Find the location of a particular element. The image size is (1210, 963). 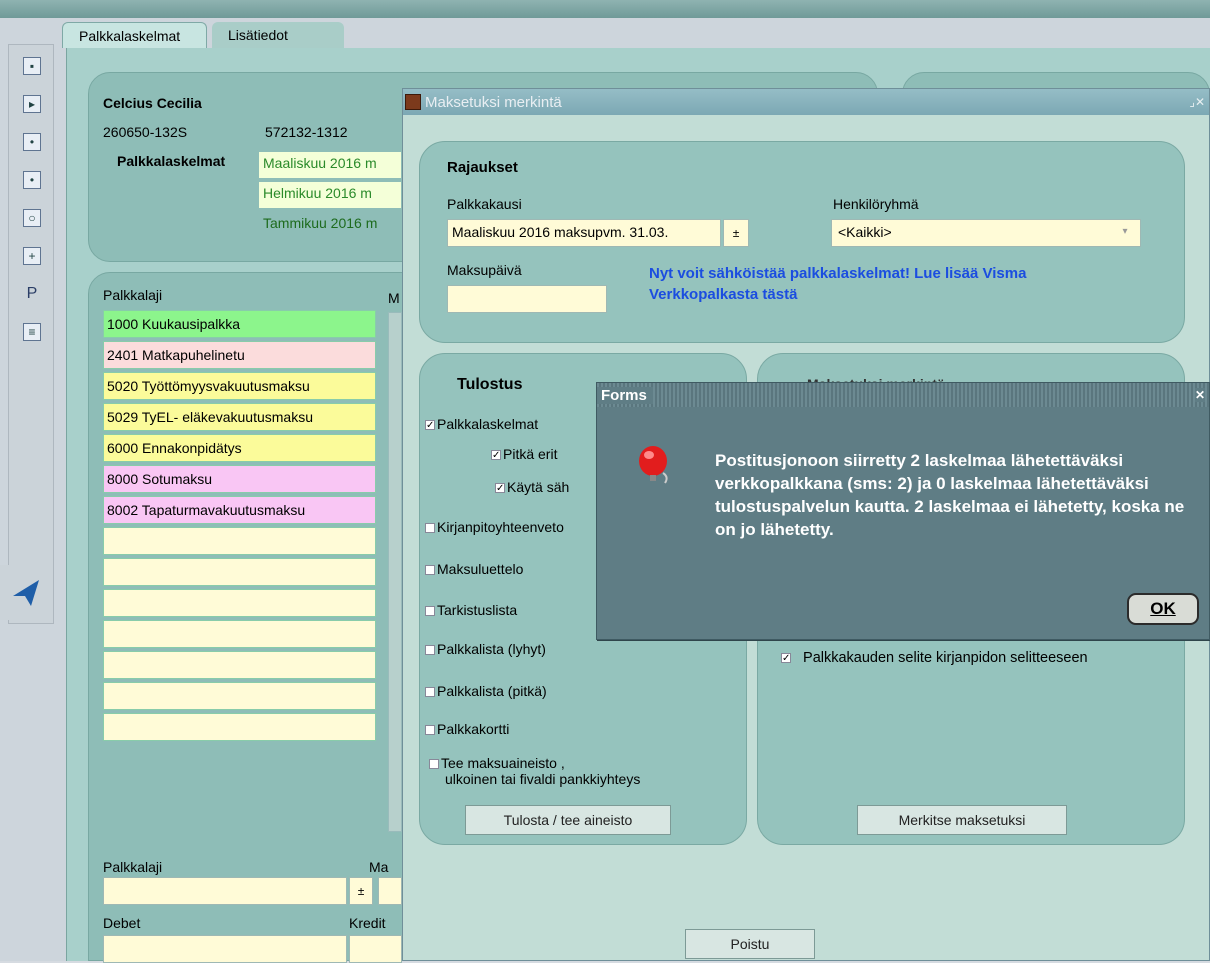

exit-icon: ▸ is located at coordinates (32, 104).